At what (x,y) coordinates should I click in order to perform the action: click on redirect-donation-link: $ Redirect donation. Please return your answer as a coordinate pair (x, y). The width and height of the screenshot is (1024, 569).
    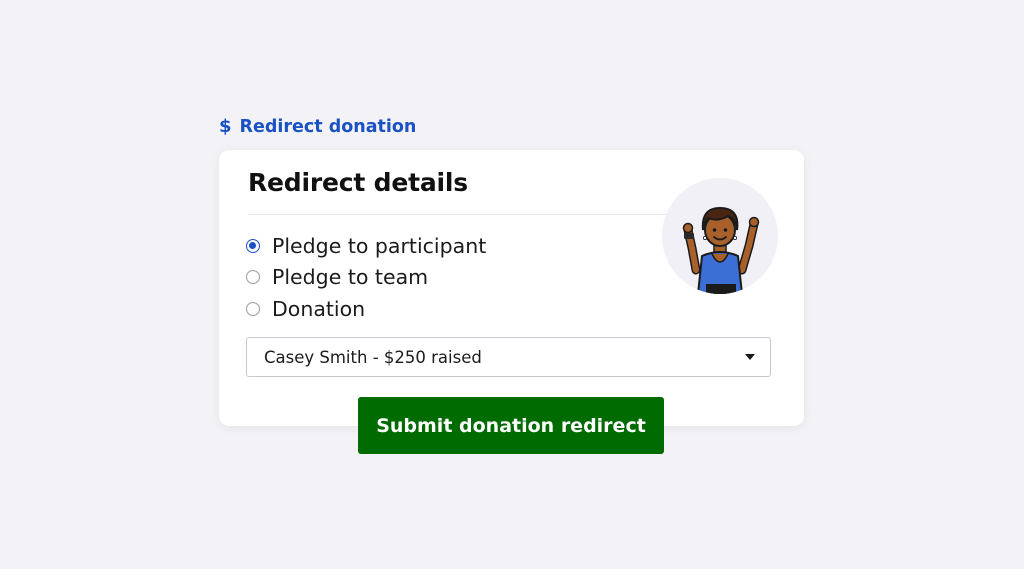
    Looking at the image, I should click on (317, 126).